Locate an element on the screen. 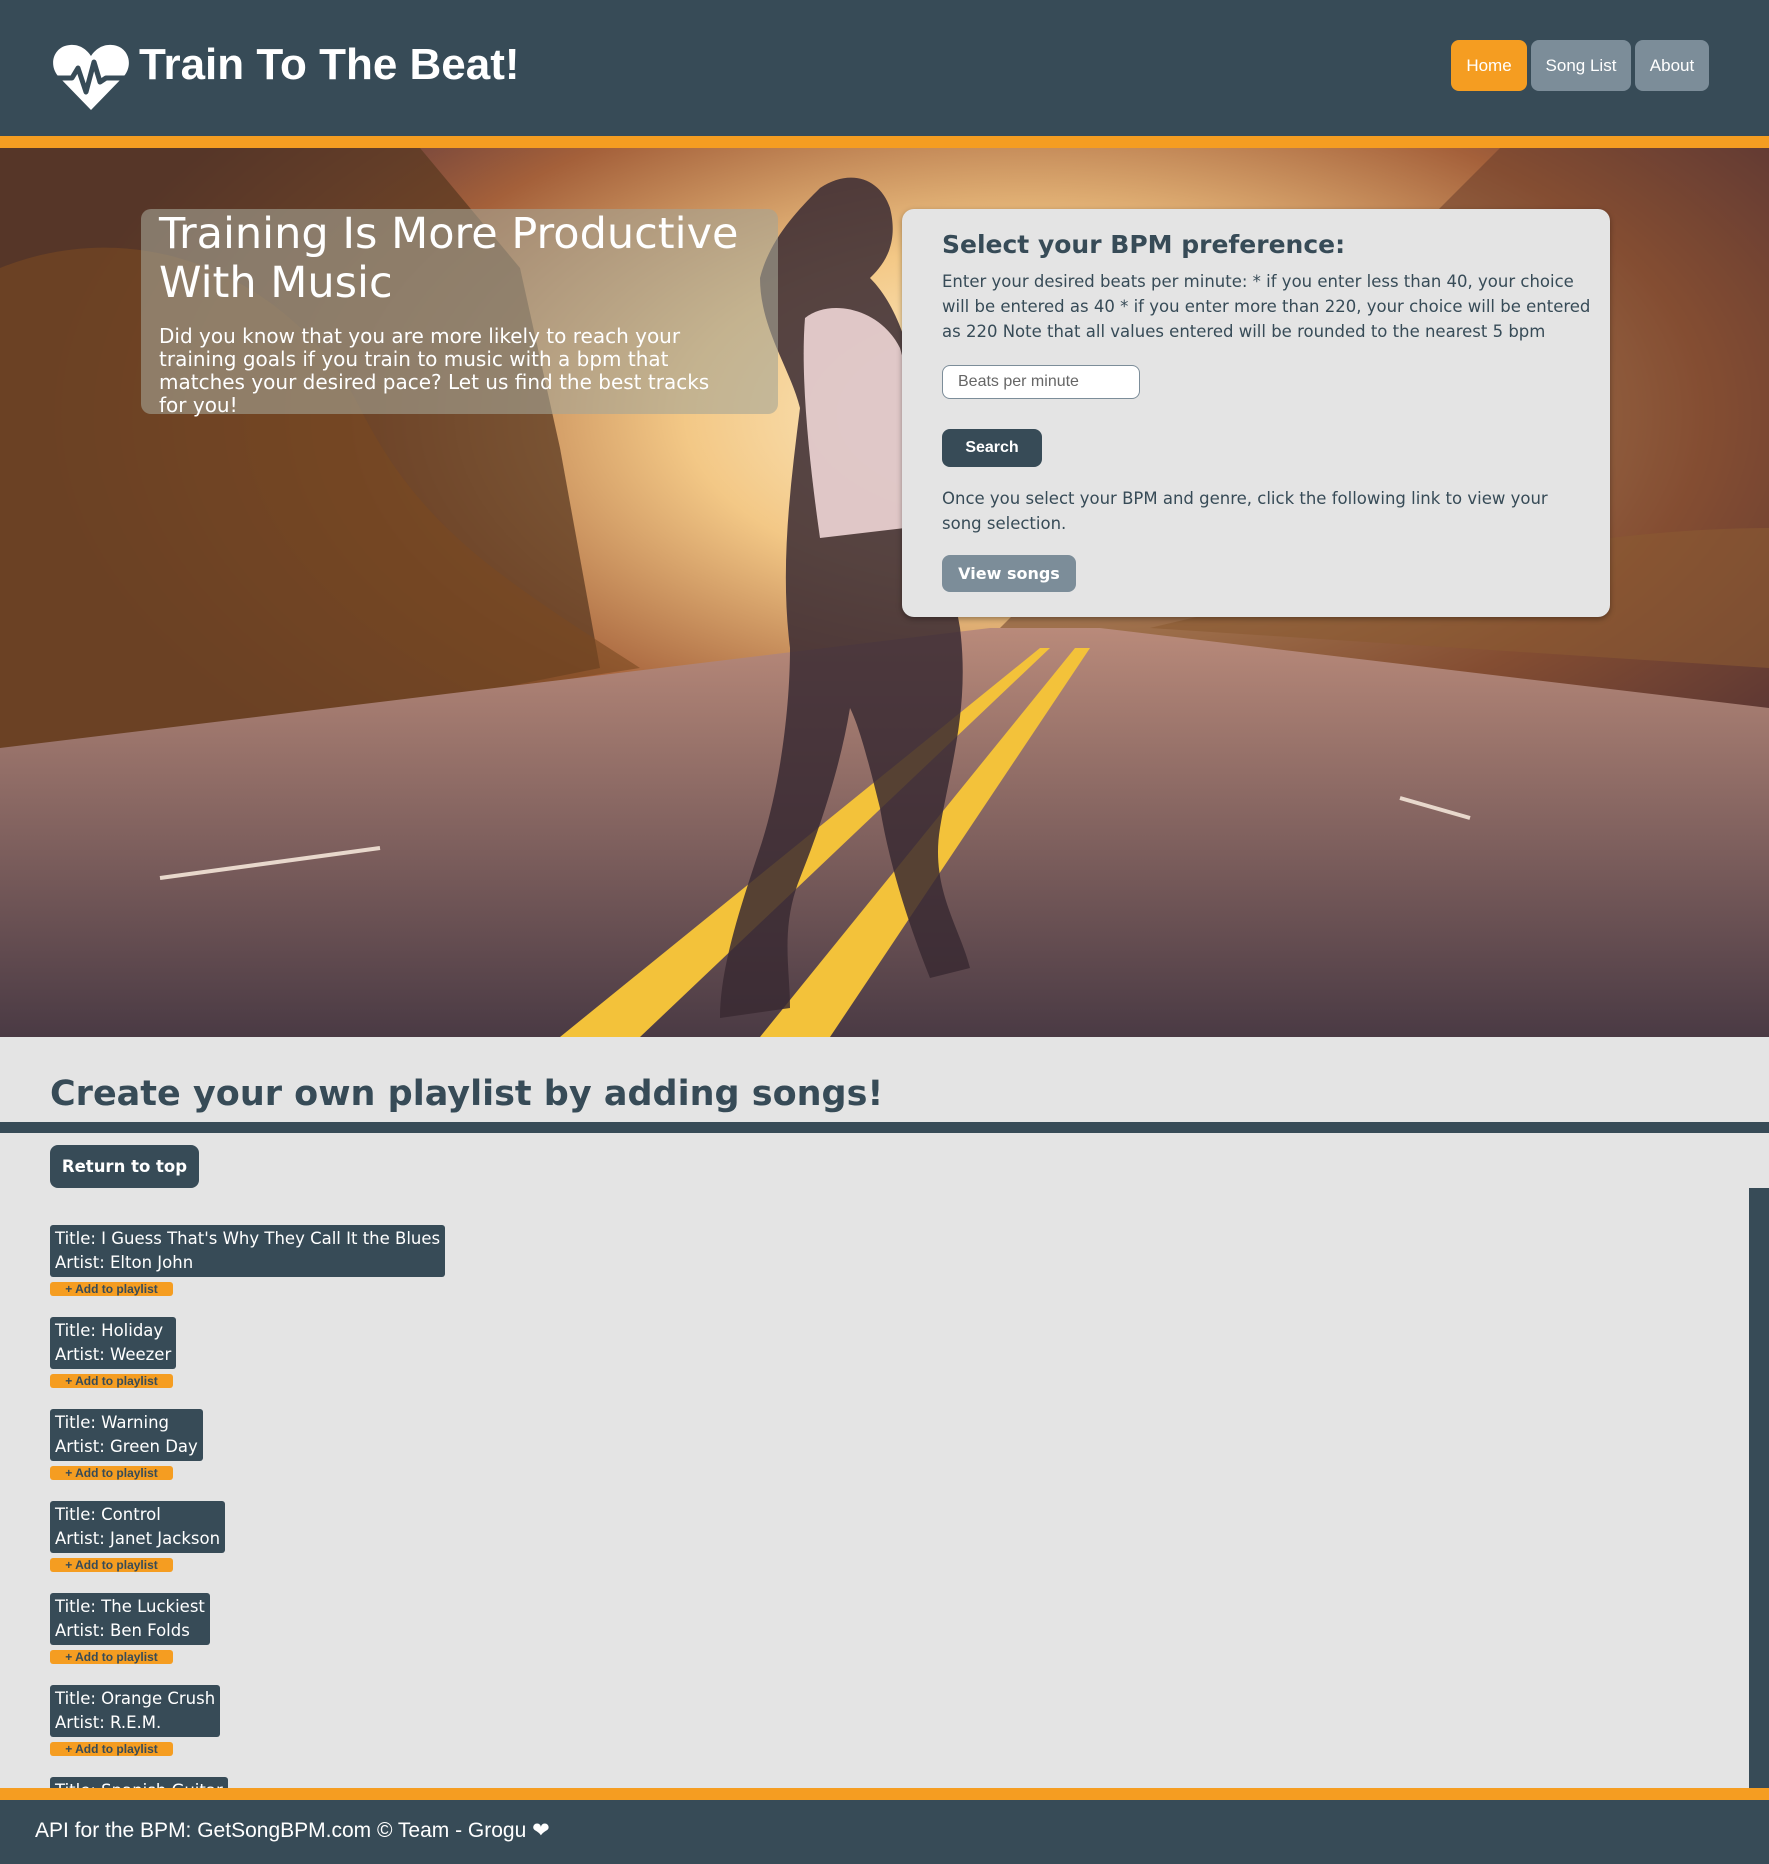  heartbeat-icon is located at coordinates (91, 77).